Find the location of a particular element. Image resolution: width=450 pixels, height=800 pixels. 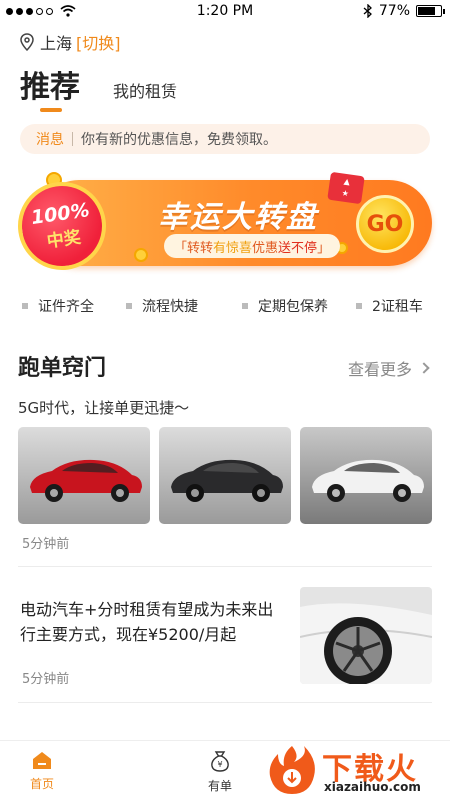

feature-item: 定期包保养 is located at coordinates (285, 306).